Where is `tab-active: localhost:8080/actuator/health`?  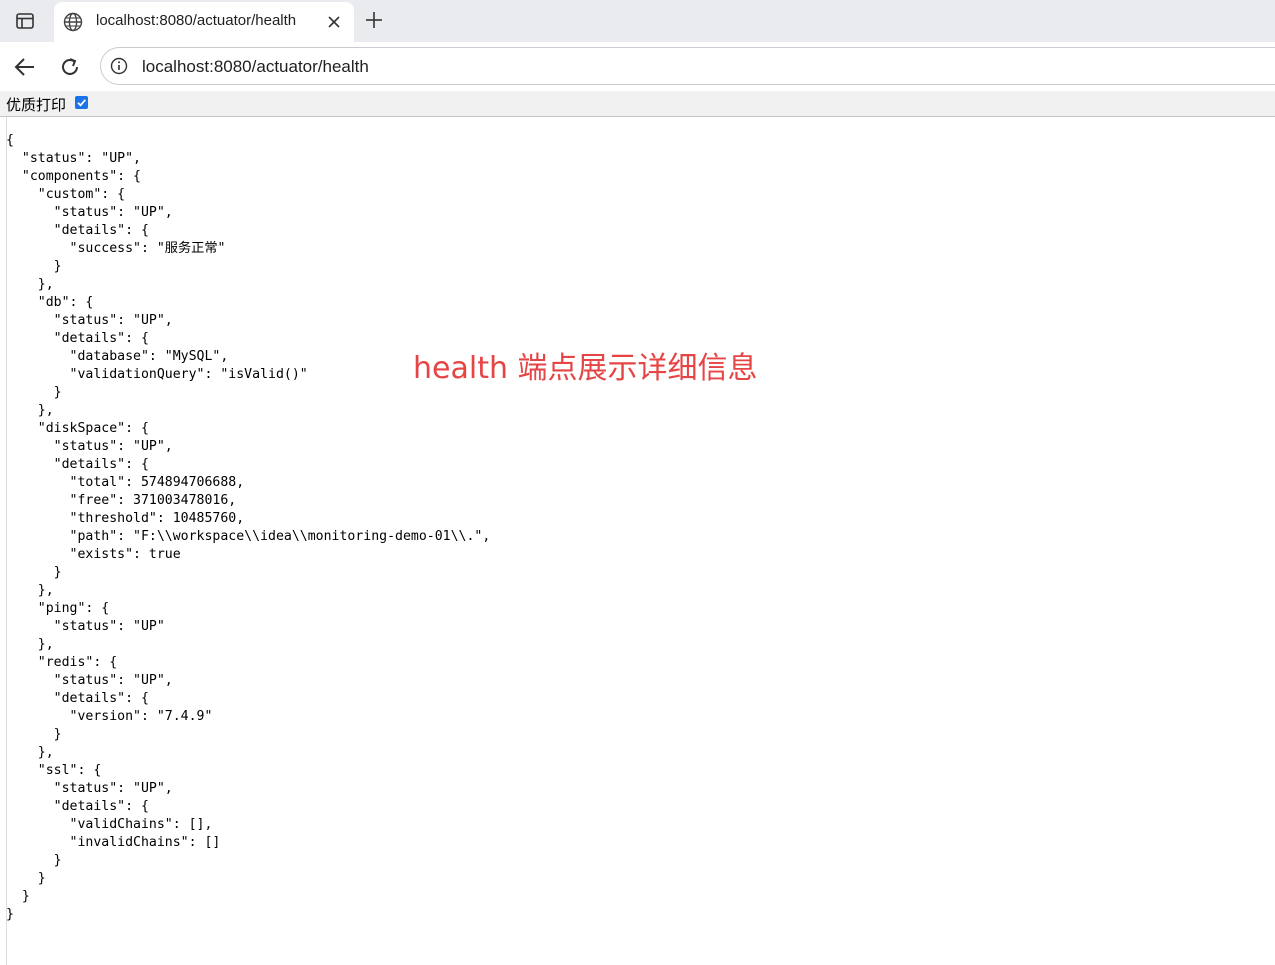 tab-active: localhost:8080/actuator/health is located at coordinates (204, 22).